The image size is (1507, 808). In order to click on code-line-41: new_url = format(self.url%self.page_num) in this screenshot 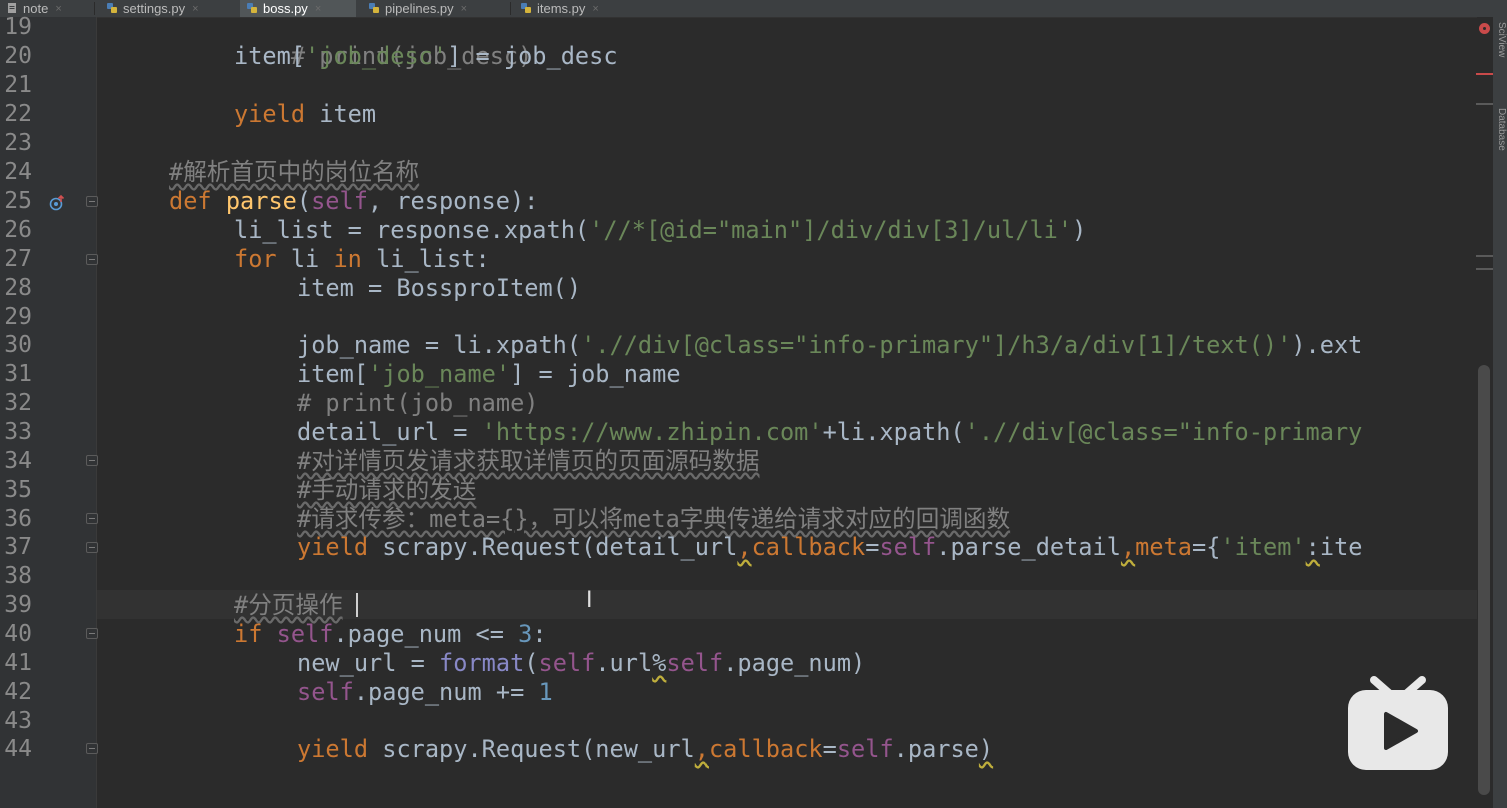, I will do `click(581, 663)`.